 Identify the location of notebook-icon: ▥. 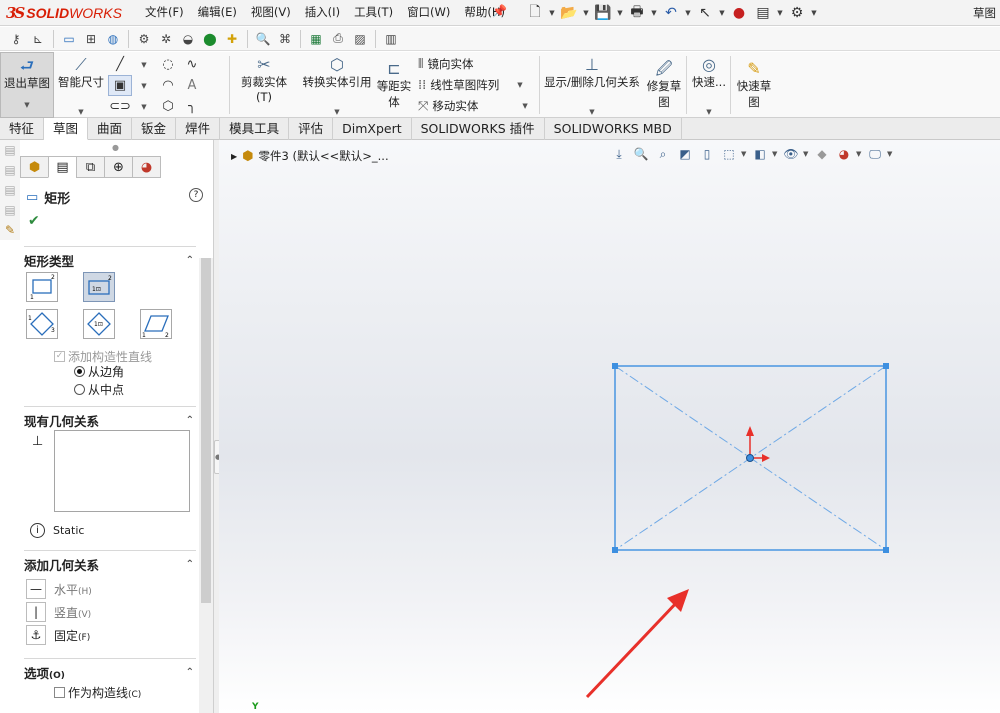
(391, 39).